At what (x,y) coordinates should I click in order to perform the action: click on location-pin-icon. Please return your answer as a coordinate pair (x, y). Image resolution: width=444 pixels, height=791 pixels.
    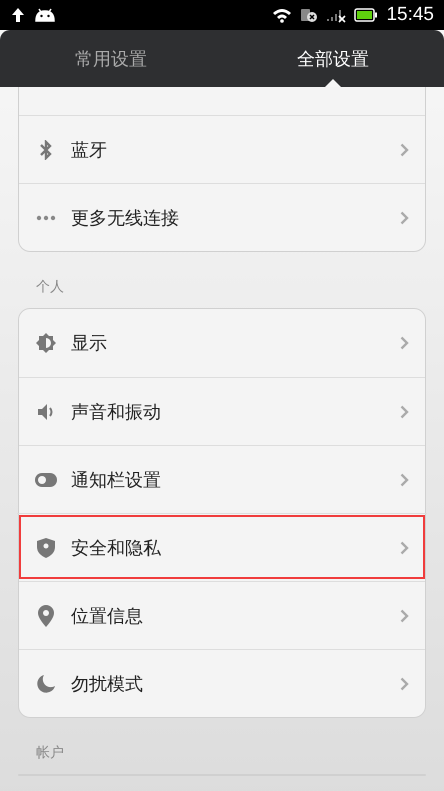
    Looking at the image, I should click on (46, 615).